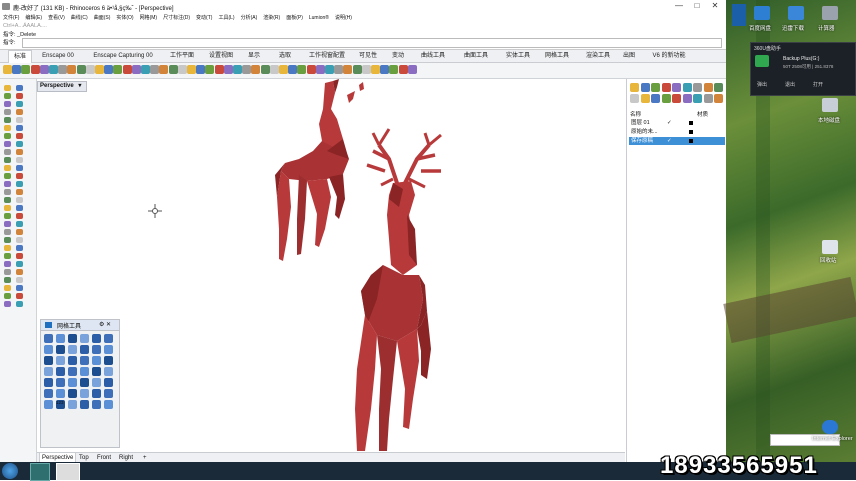  What do you see at coordinates (20, 56) in the screenshot?
I see `tab-0: 标准` at bounding box center [20, 56].